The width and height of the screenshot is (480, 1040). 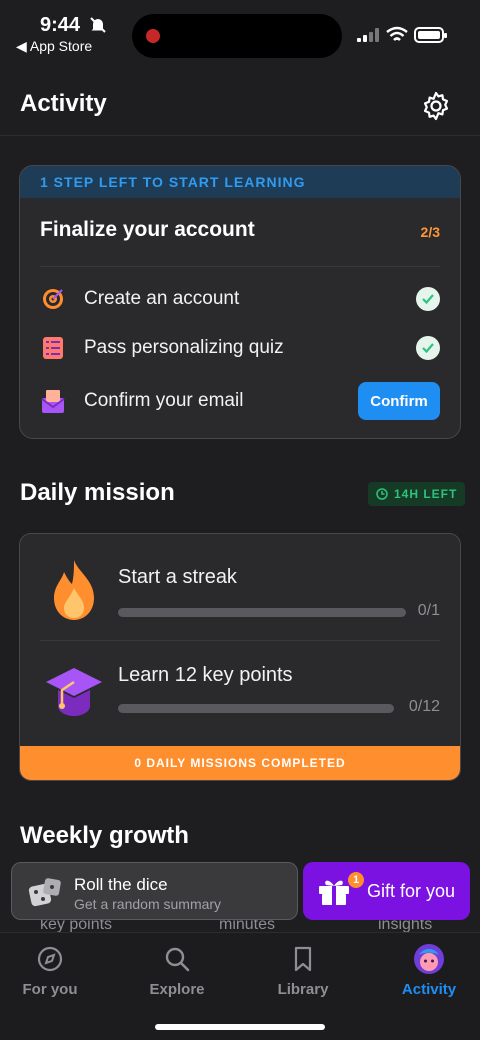 I want to click on settings-gear-icon, so click(x=436, y=106).